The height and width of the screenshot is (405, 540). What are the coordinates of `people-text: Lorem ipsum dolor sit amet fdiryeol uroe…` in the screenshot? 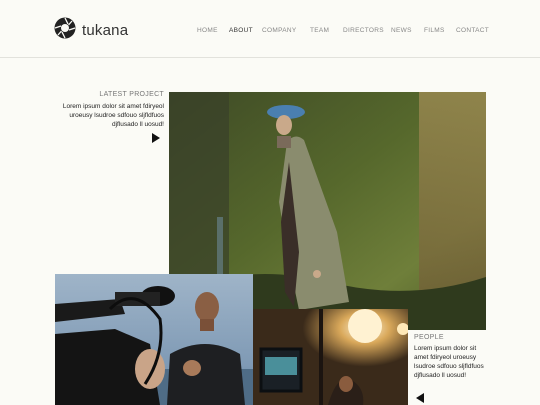 It's located at (449, 362).